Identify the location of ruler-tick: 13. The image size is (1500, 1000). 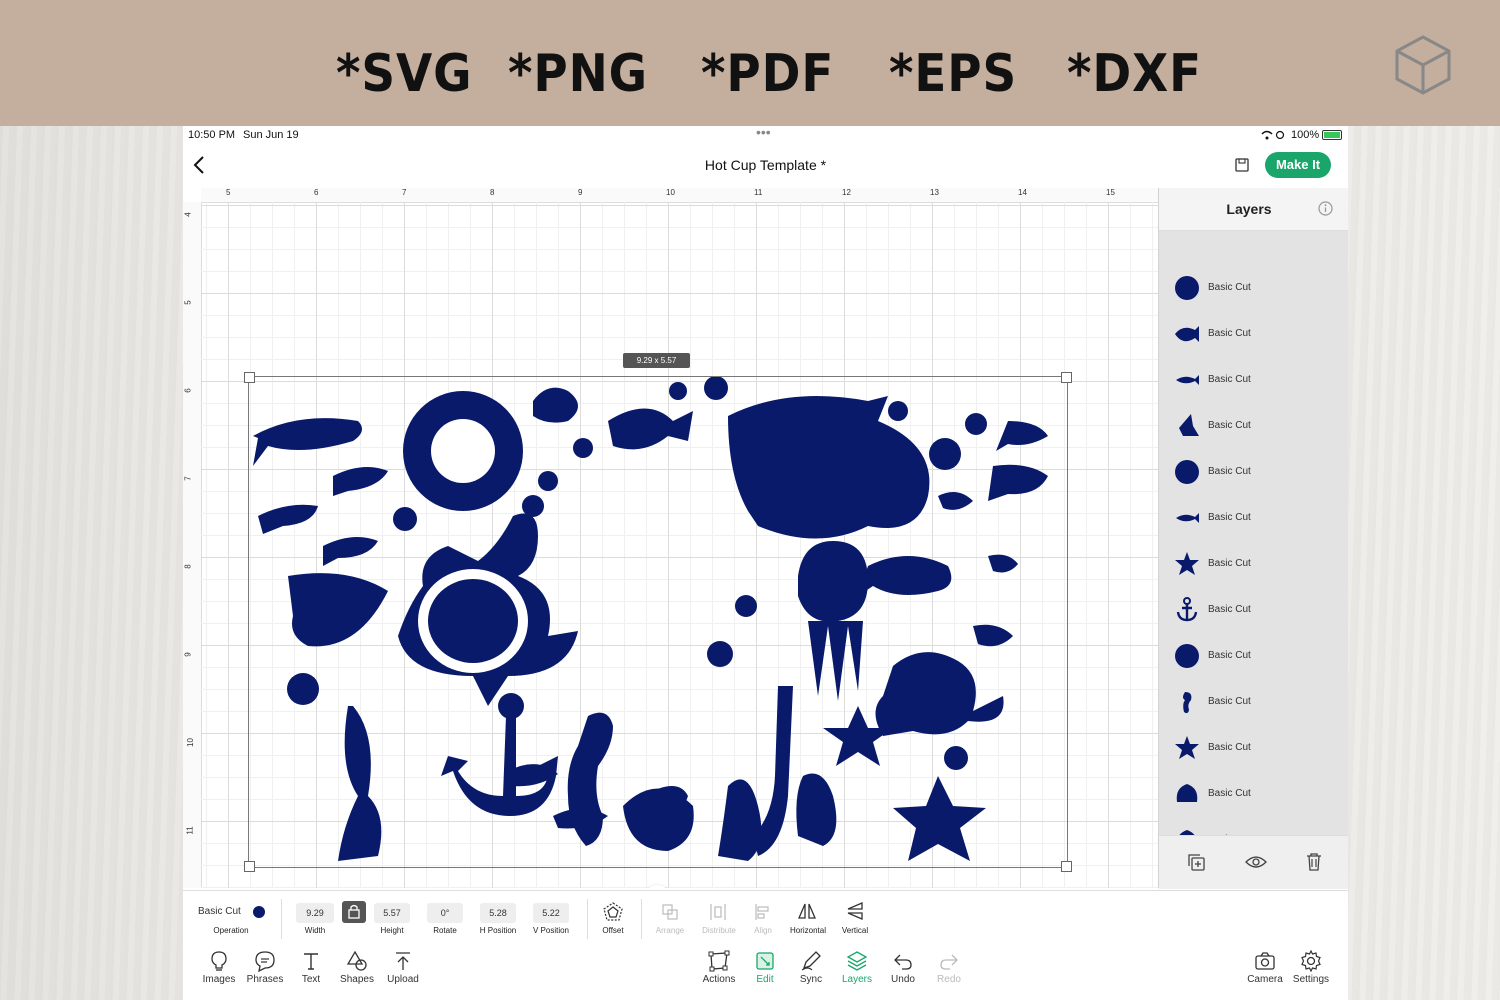
(934, 192).